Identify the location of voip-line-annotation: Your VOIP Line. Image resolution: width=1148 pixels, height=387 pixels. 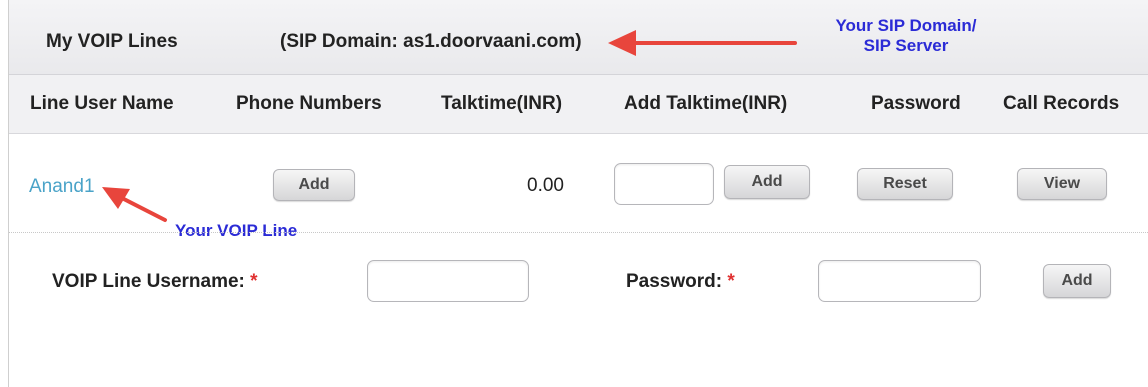
(236, 230).